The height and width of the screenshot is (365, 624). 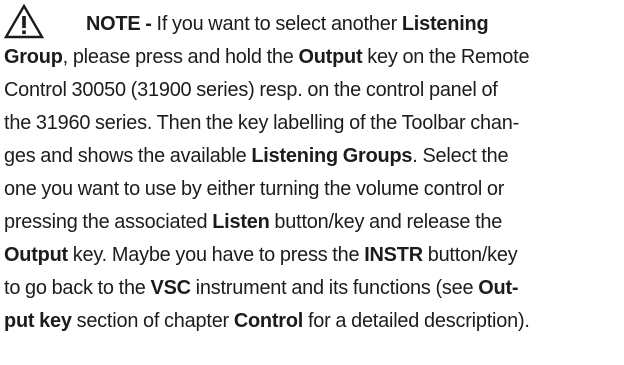 What do you see at coordinates (334, 288) in the screenshot?
I see `note-text-segment: instrument and its functions (see` at bounding box center [334, 288].